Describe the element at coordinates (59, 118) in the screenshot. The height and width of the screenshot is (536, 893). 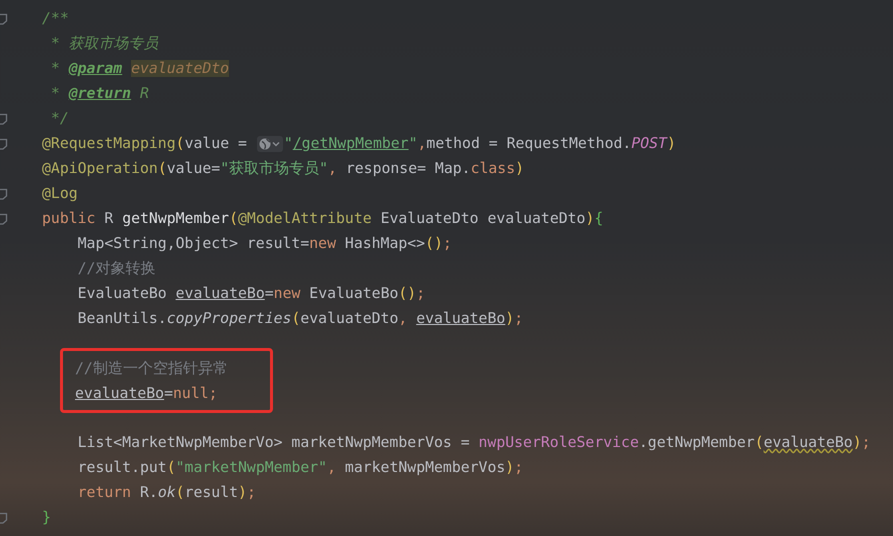
I see `code-line: */` at that location.